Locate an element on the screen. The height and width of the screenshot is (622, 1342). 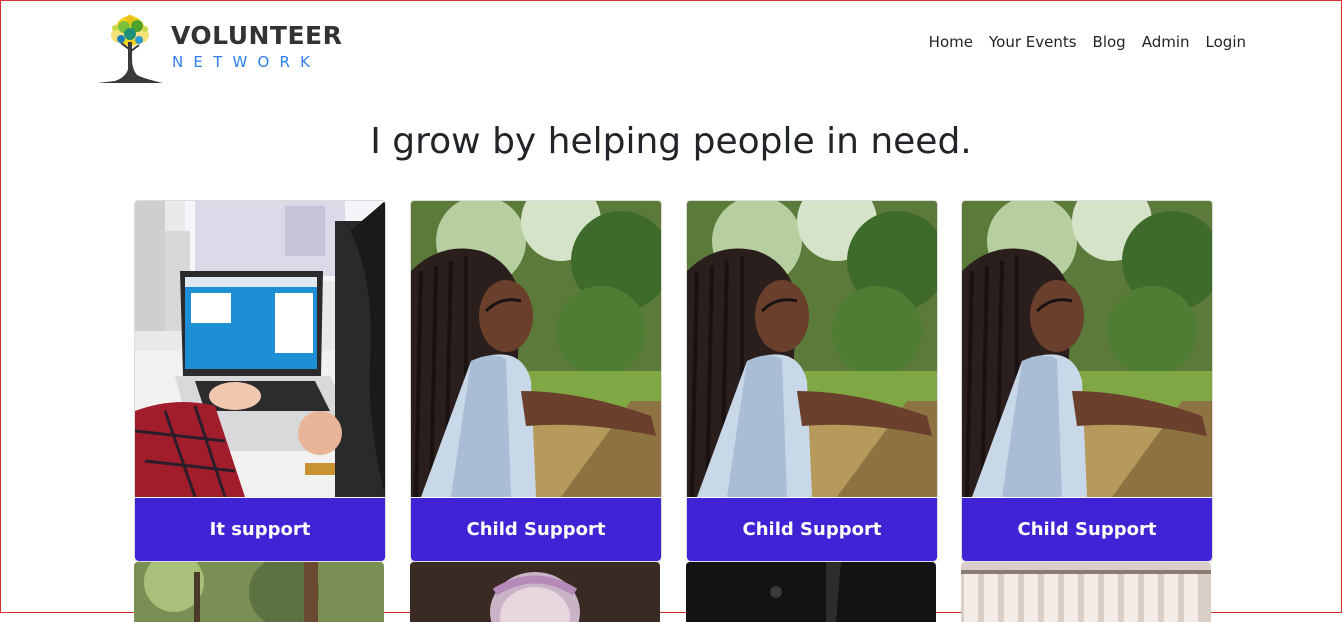
card-image-child-headband is located at coordinates (535, 592).